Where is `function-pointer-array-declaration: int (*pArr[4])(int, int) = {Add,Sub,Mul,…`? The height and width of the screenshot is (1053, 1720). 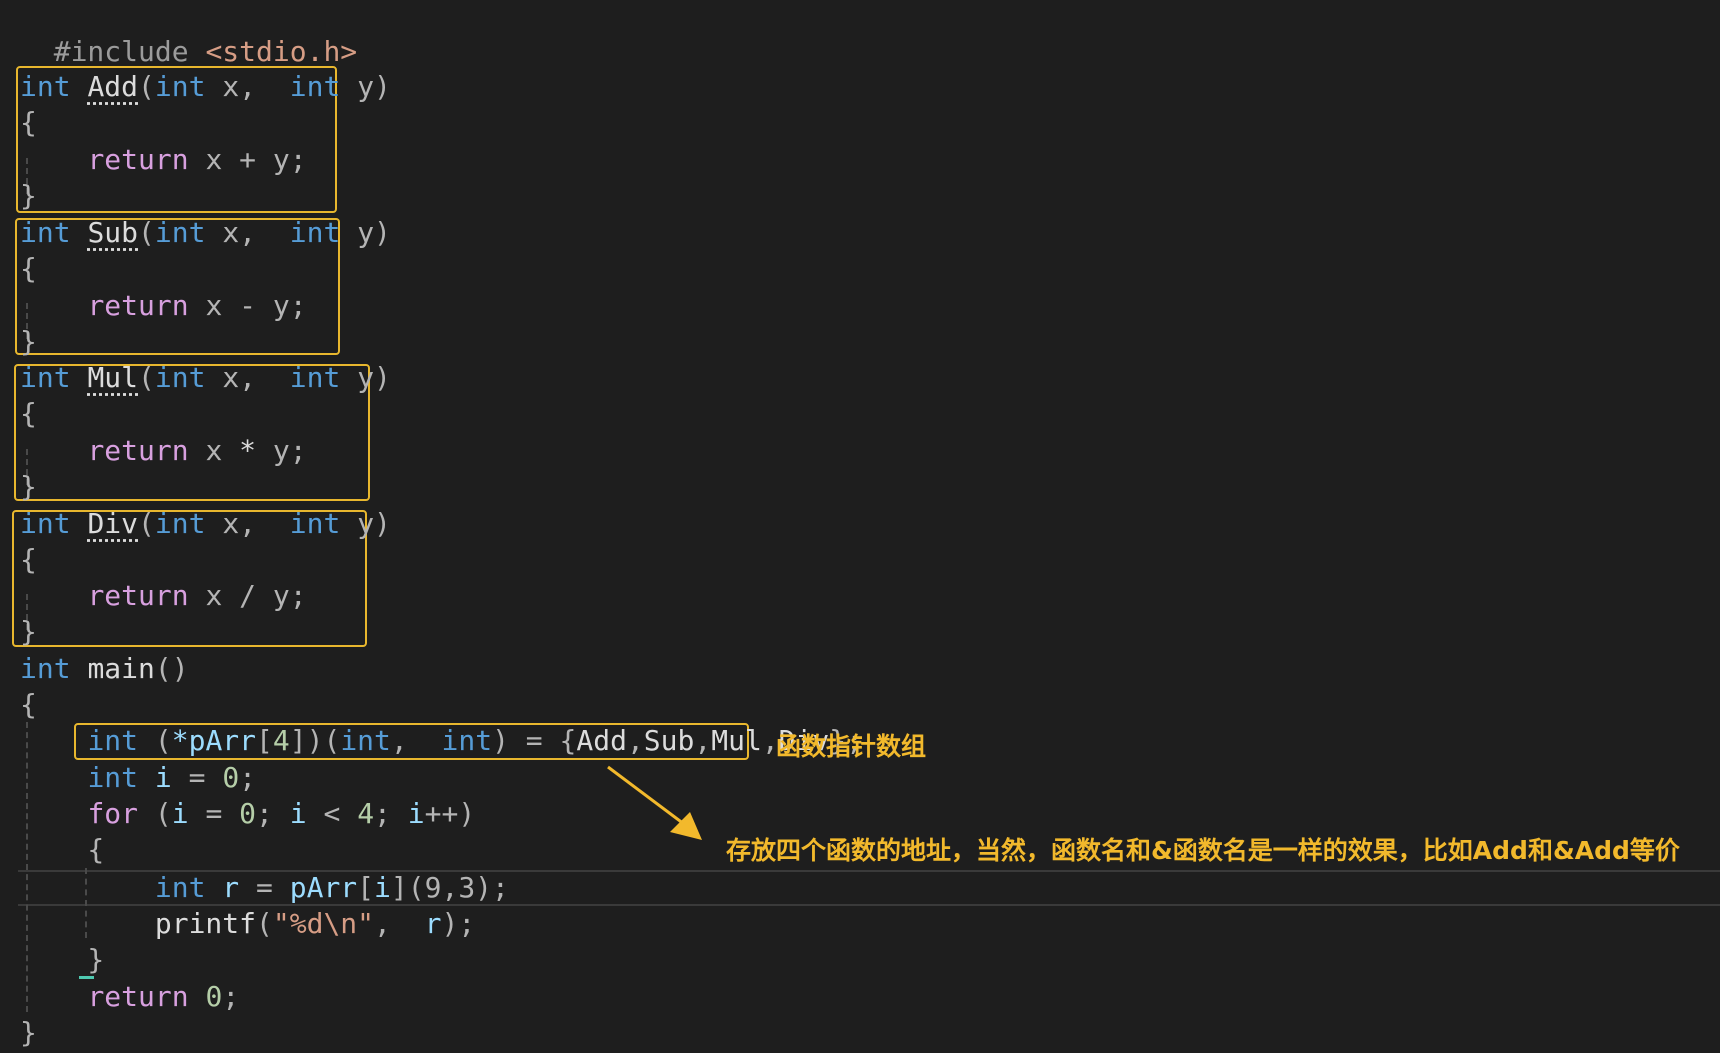 function-pointer-array-declaration: int (*pArr[4])(int, int) = {Add,Sub,Mul,… is located at coordinates (441, 741).